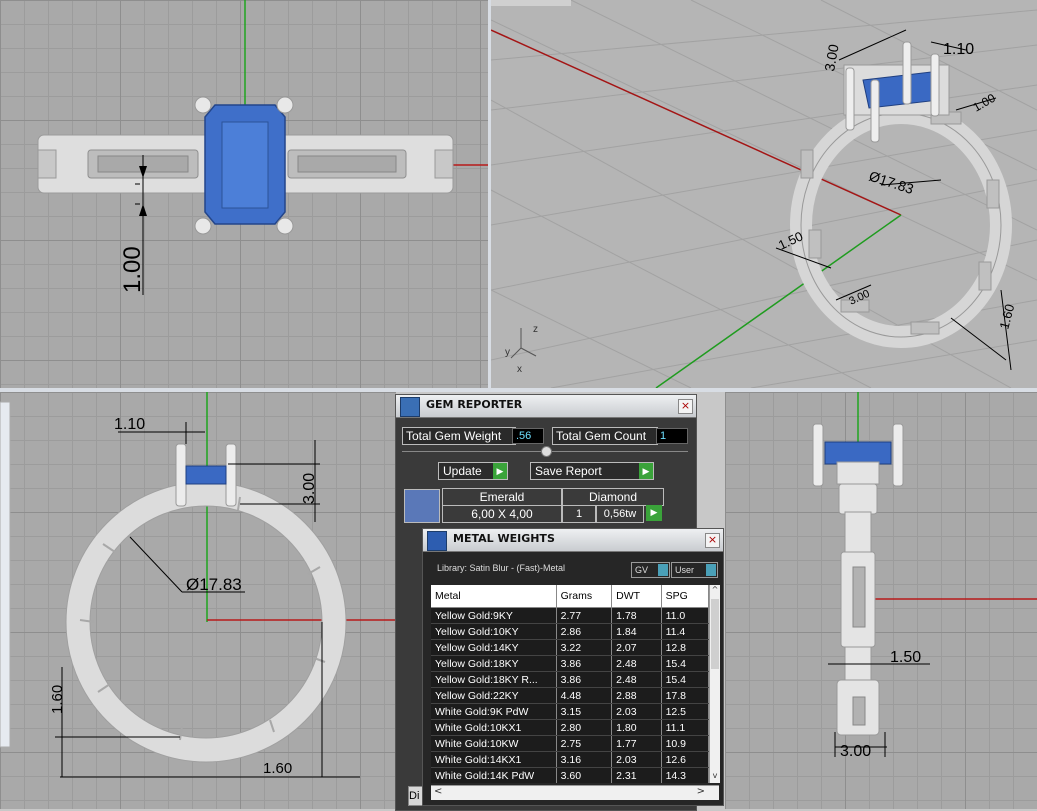 The height and width of the screenshot is (811, 1037). Describe the element at coordinates (584, 711) in the screenshot. I see `grams-value: 3.15` at that location.